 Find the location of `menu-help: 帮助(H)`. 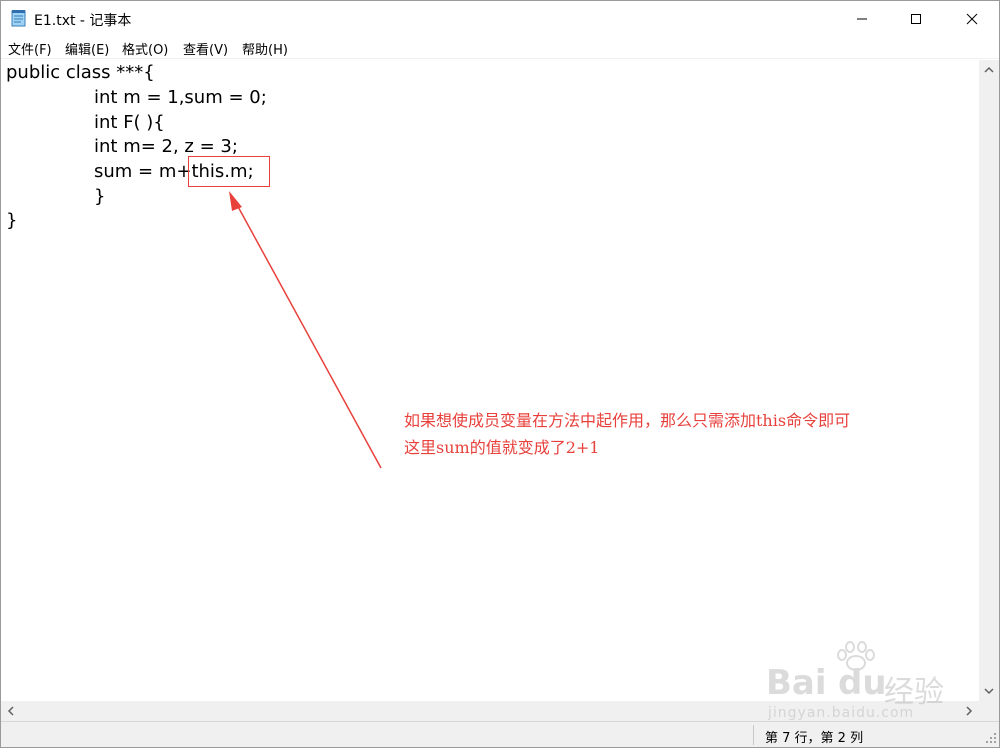

menu-help: 帮助(H) is located at coordinates (265, 48).